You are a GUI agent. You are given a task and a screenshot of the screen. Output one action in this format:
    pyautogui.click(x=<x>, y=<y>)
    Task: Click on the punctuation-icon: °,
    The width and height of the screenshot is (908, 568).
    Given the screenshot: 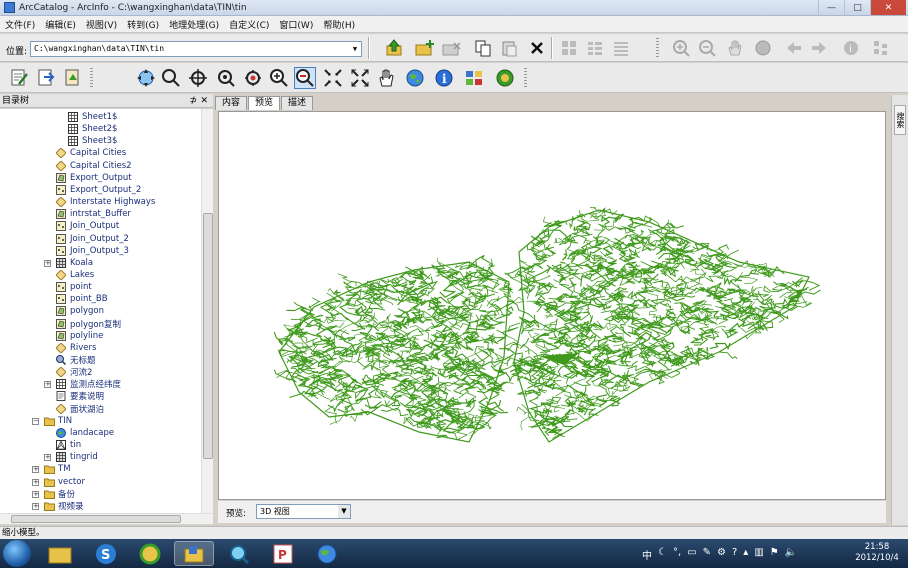 What is the action you would take?
    pyautogui.click(x=677, y=554)
    